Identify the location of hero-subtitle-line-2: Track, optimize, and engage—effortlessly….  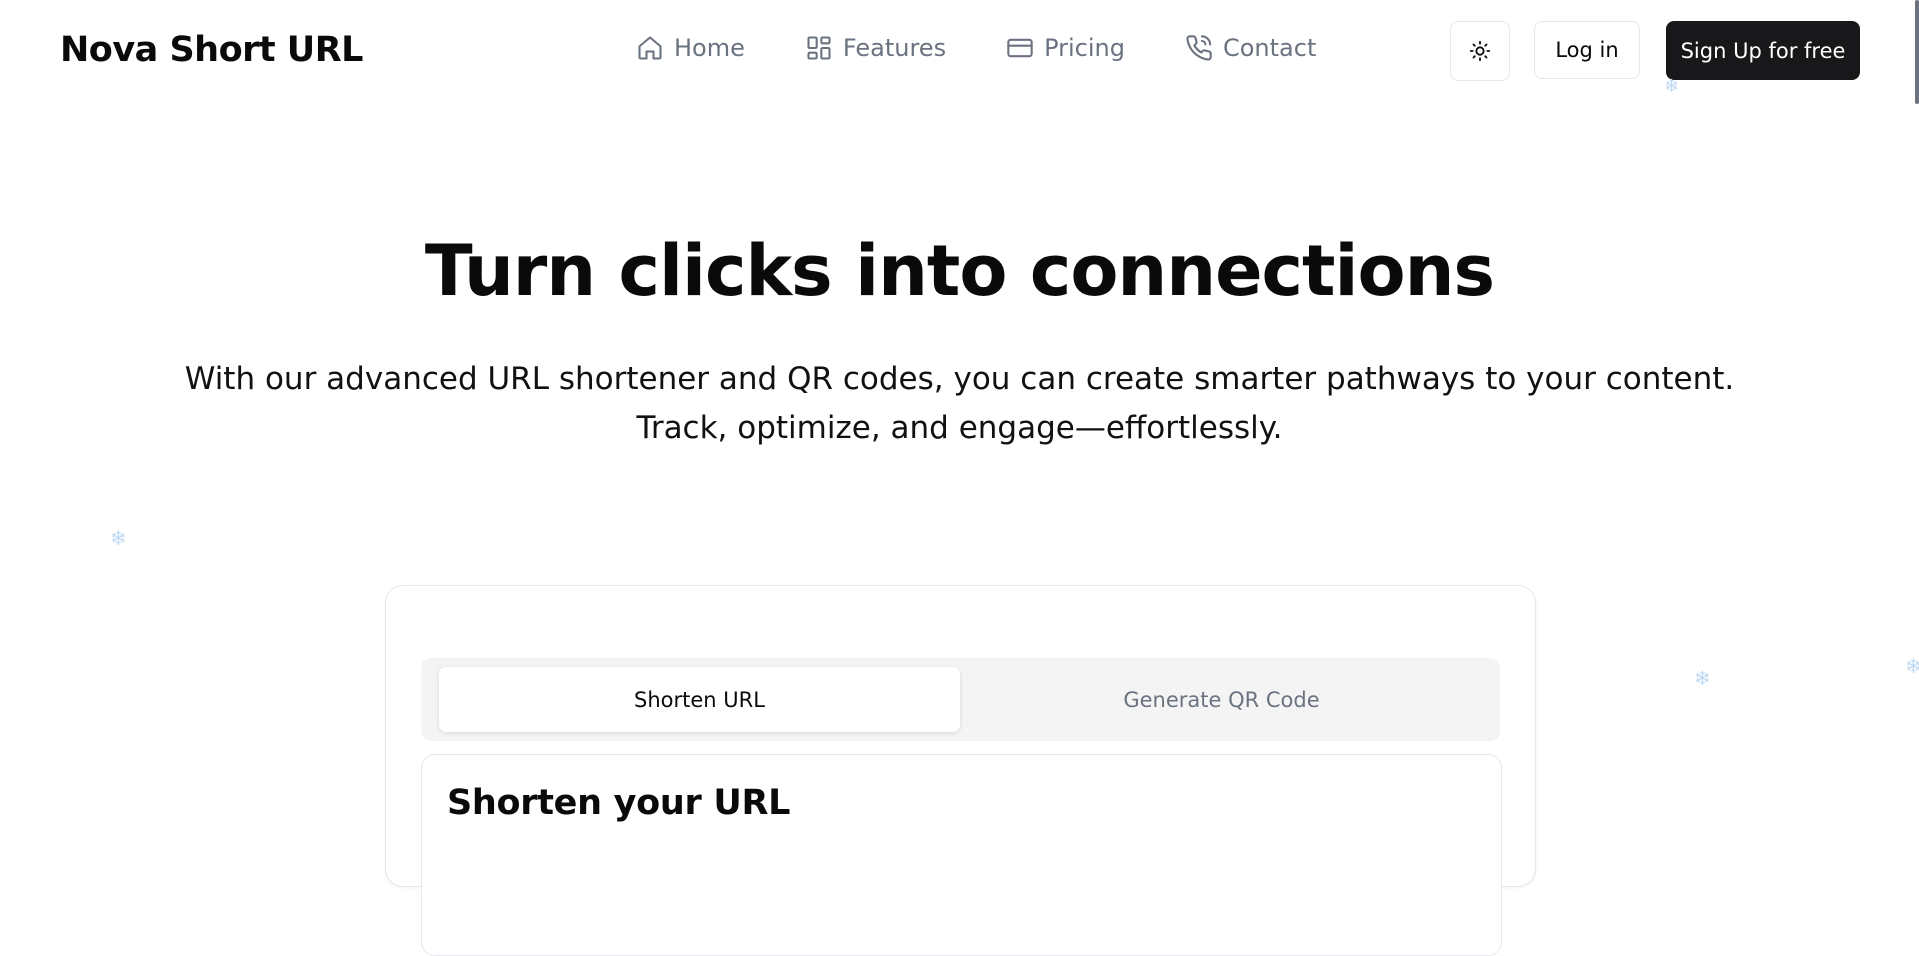
(959, 428).